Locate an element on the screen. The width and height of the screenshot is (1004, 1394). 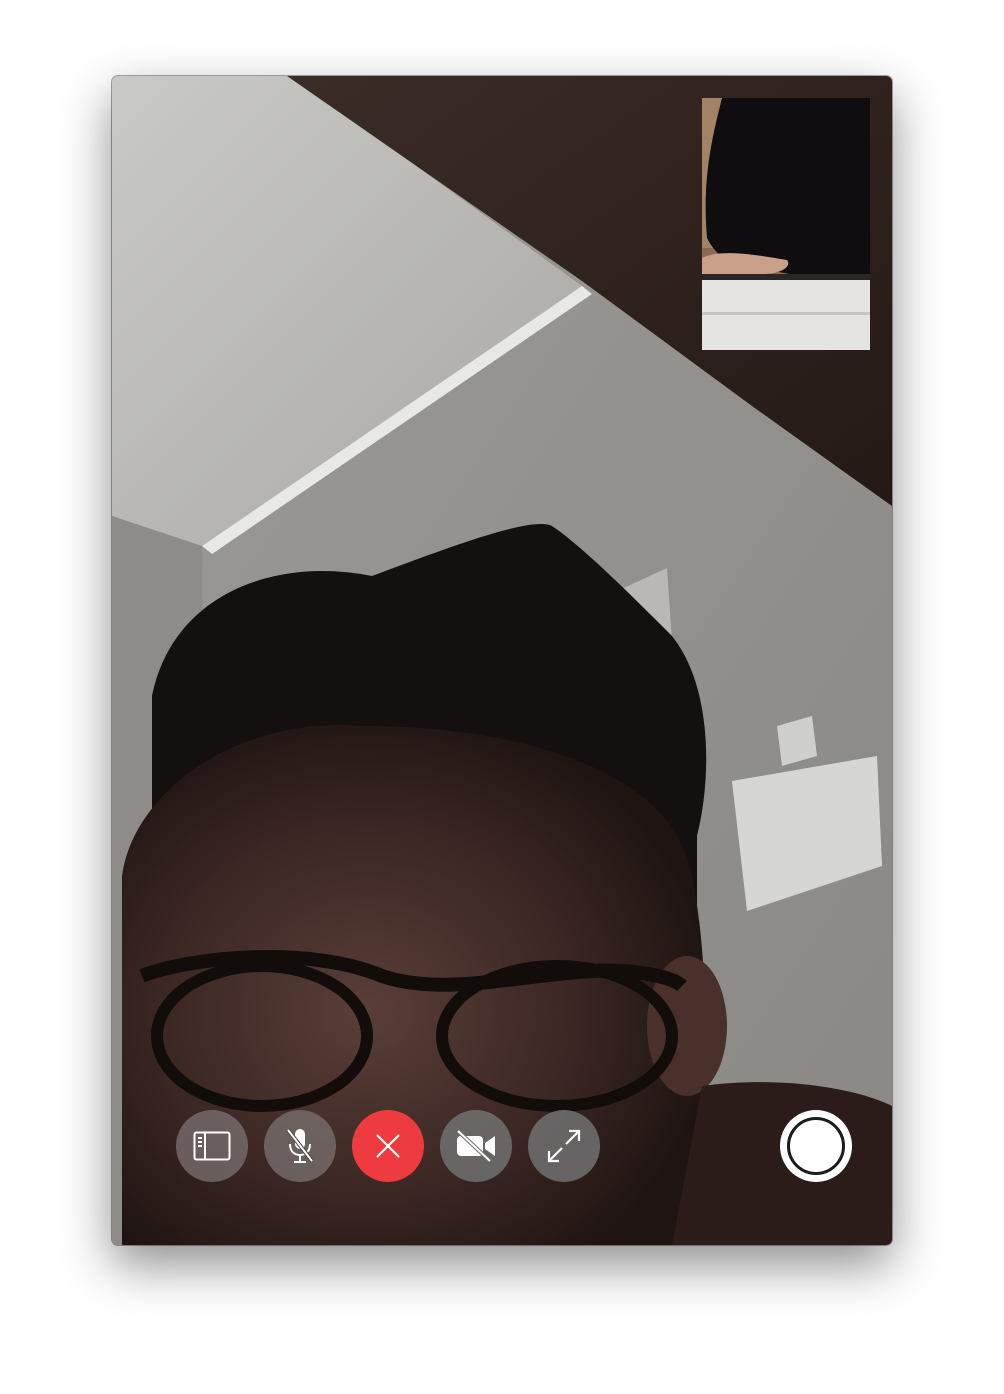
expand-icon is located at coordinates (564, 1146).